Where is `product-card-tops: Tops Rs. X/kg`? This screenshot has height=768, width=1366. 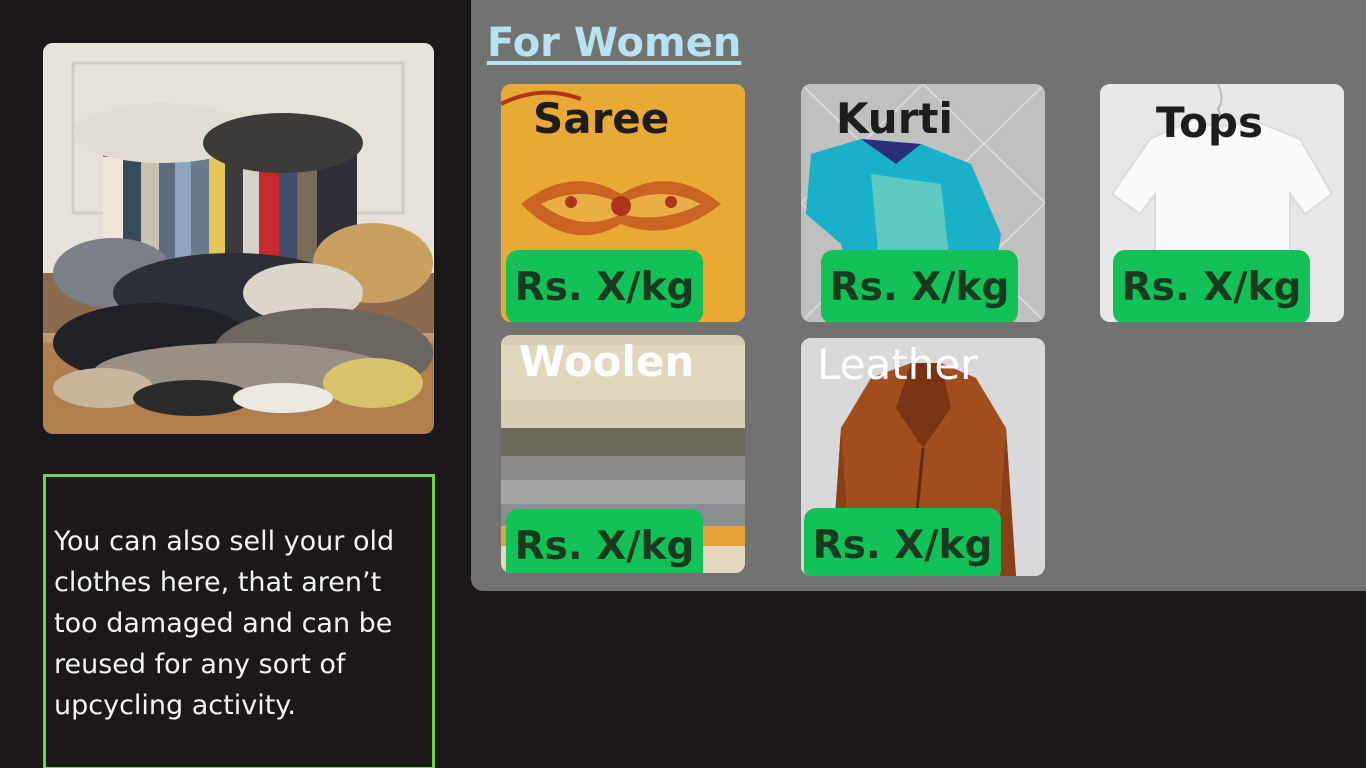 product-card-tops: Tops Rs. X/kg is located at coordinates (1222, 203).